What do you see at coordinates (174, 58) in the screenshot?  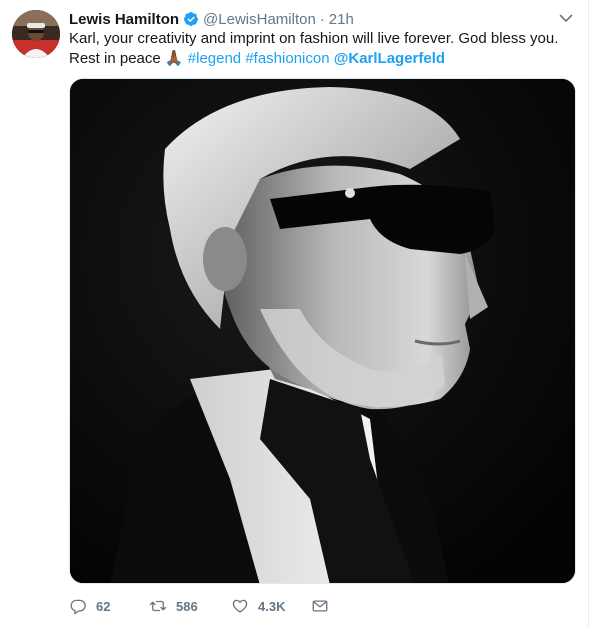 I see `praying-hands-emoji: 🙏🏾` at bounding box center [174, 58].